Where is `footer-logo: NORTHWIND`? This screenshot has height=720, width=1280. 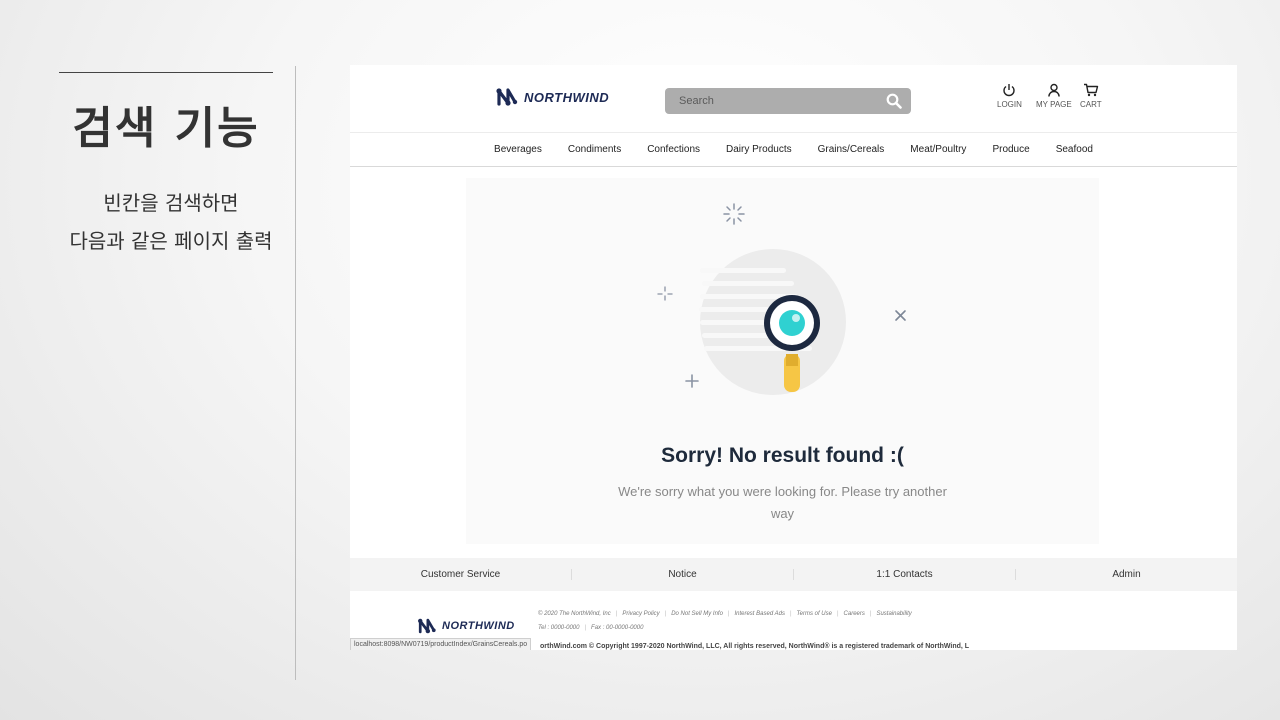
footer-logo: NORTHWIND is located at coordinates (465, 626).